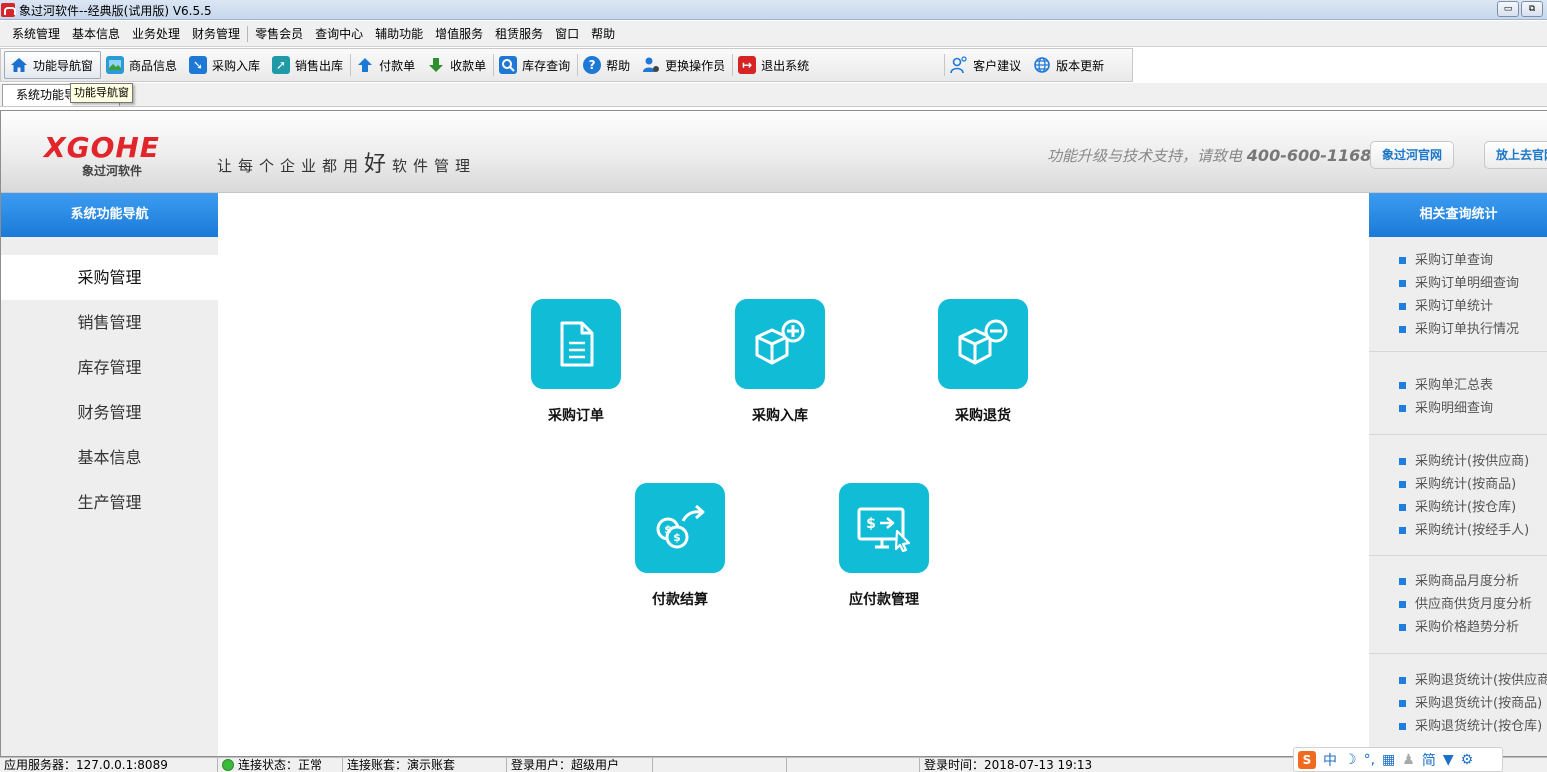  What do you see at coordinates (603, 34) in the screenshot?
I see `menu-help: 帮助` at bounding box center [603, 34].